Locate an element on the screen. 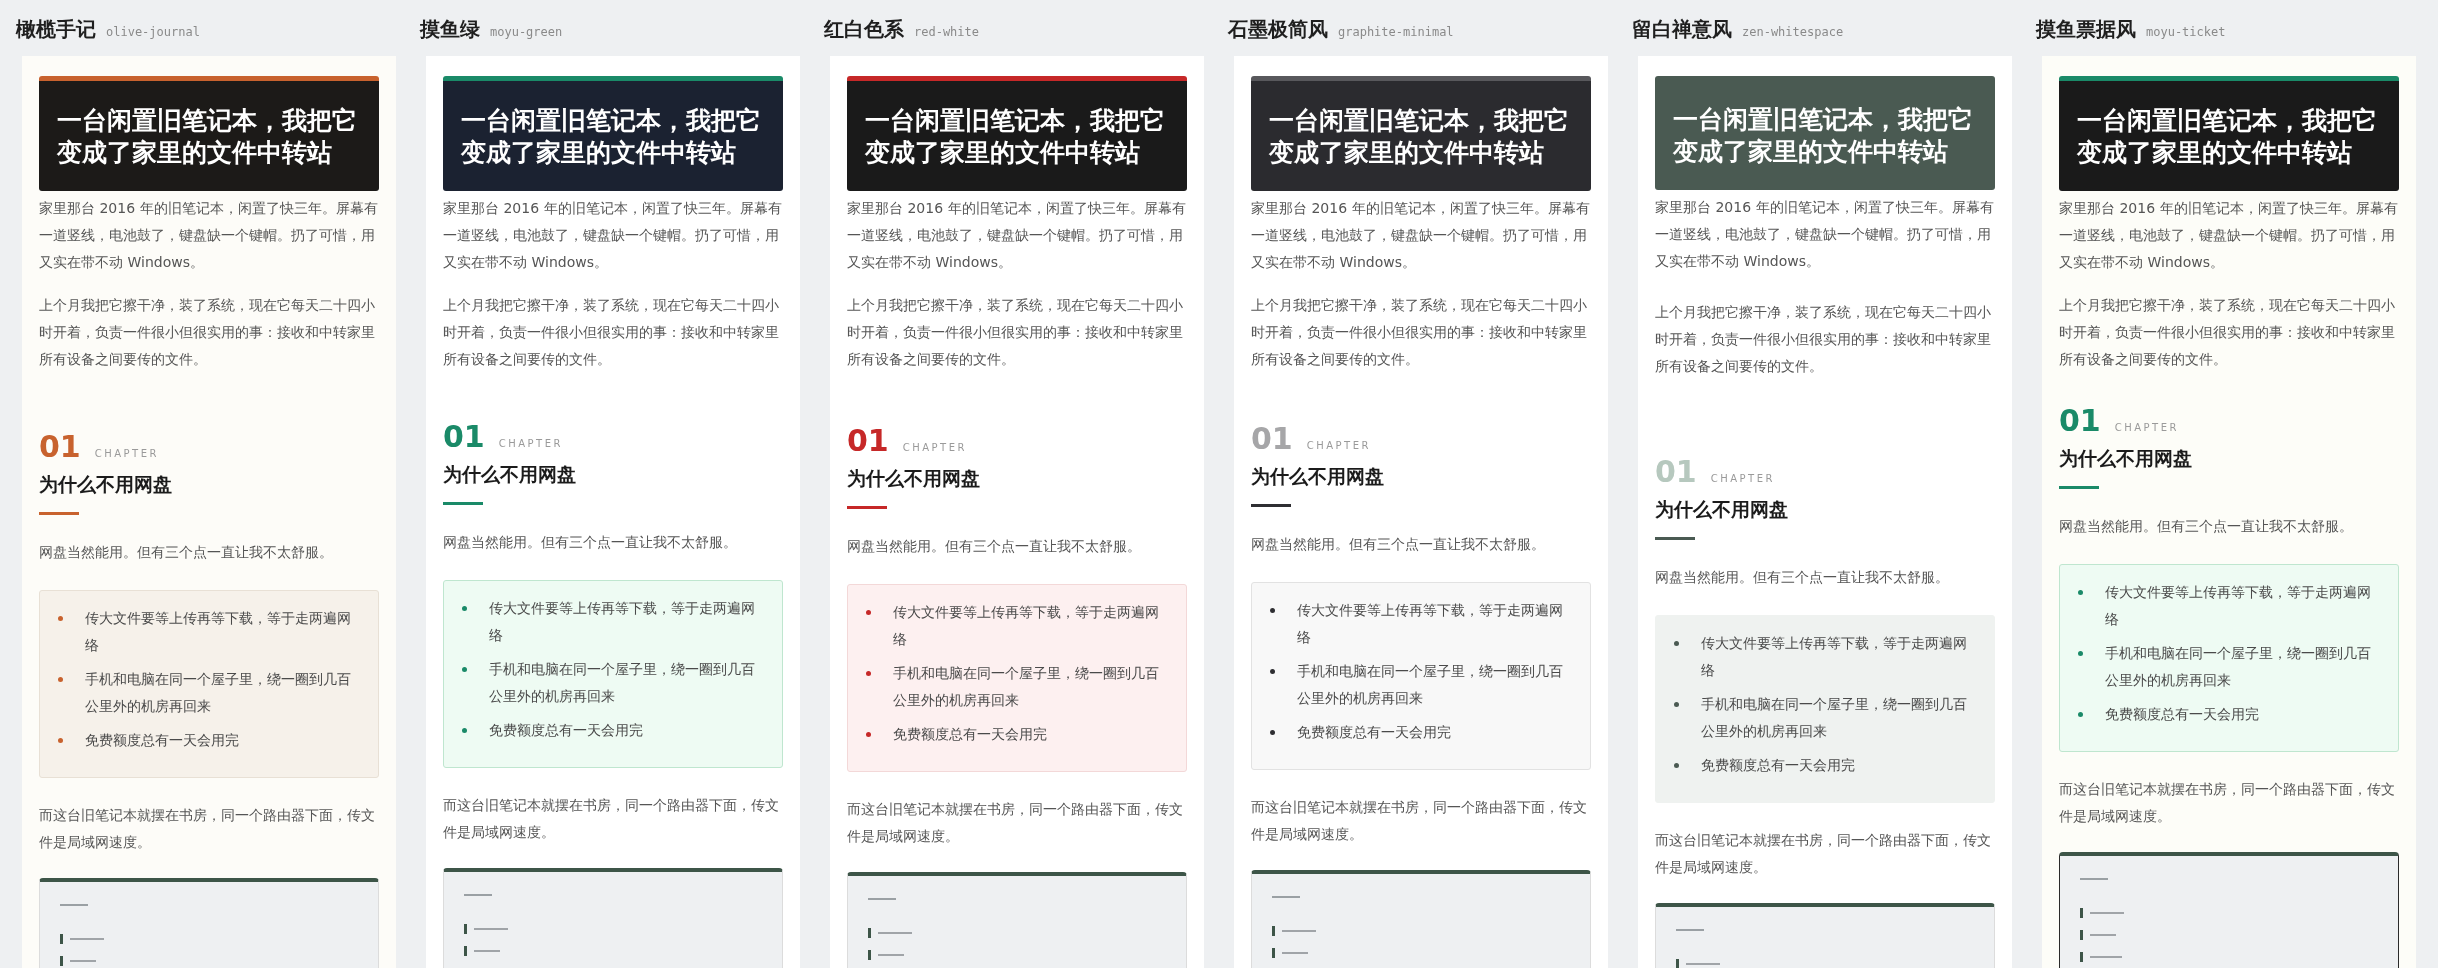  theme-slug: graphite-minimal is located at coordinates (1396, 32).